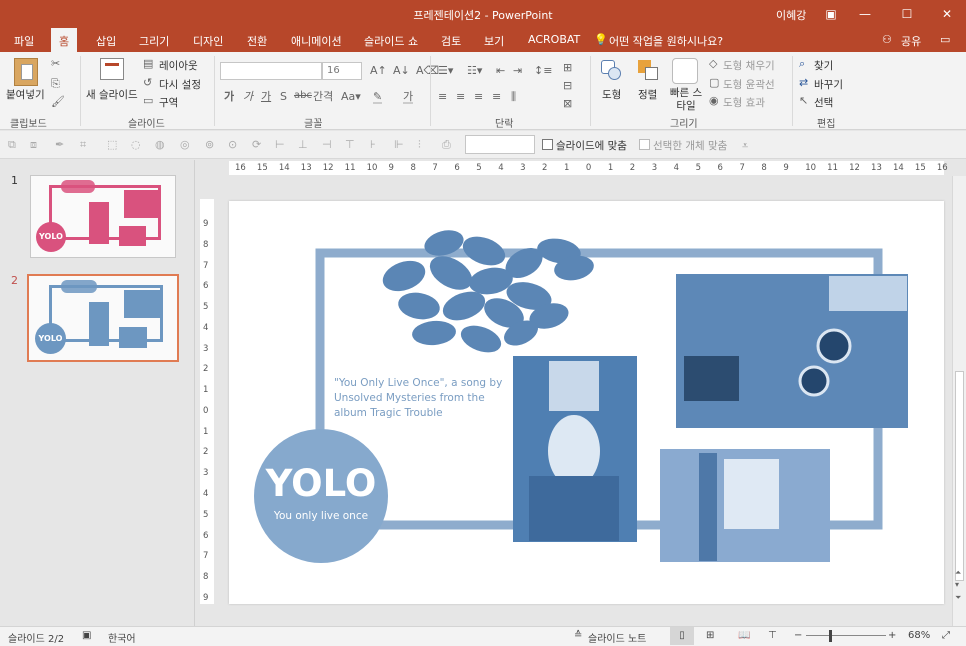  What do you see at coordinates (946, 635) in the screenshot?
I see `fit-window-icon: ⤢` at bounding box center [946, 635].